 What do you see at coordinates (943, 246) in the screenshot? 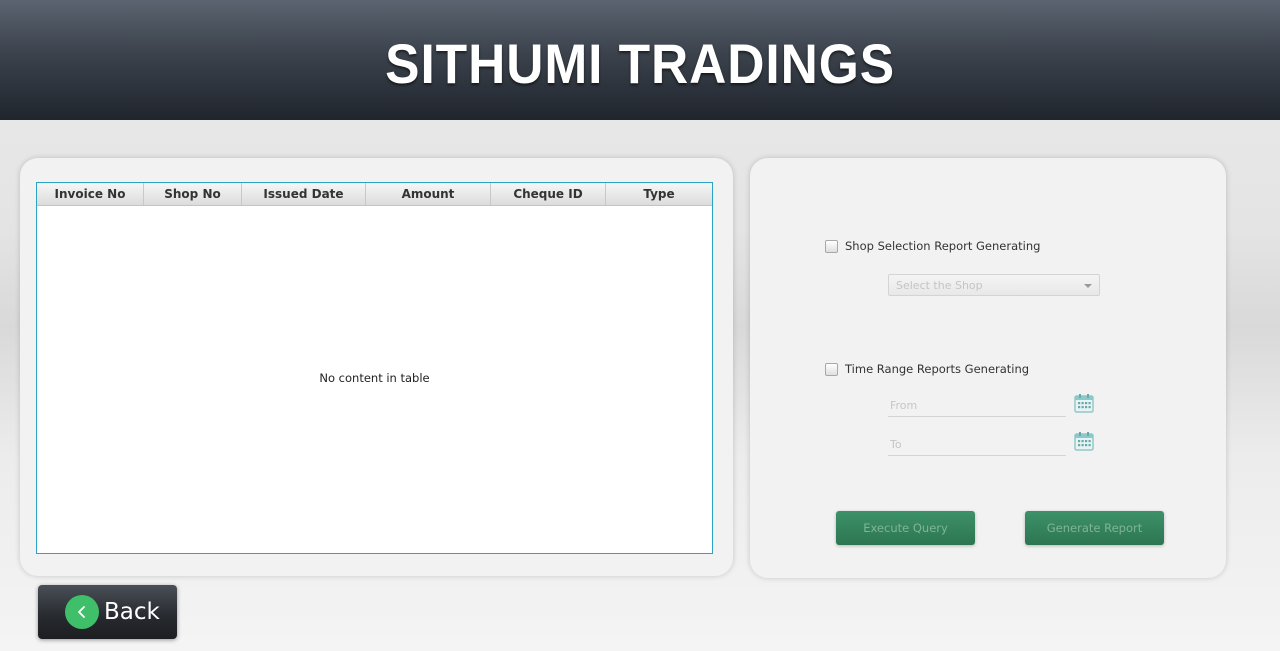
I see `shop-selection-label: Shop Selection Report Generating` at bounding box center [943, 246].